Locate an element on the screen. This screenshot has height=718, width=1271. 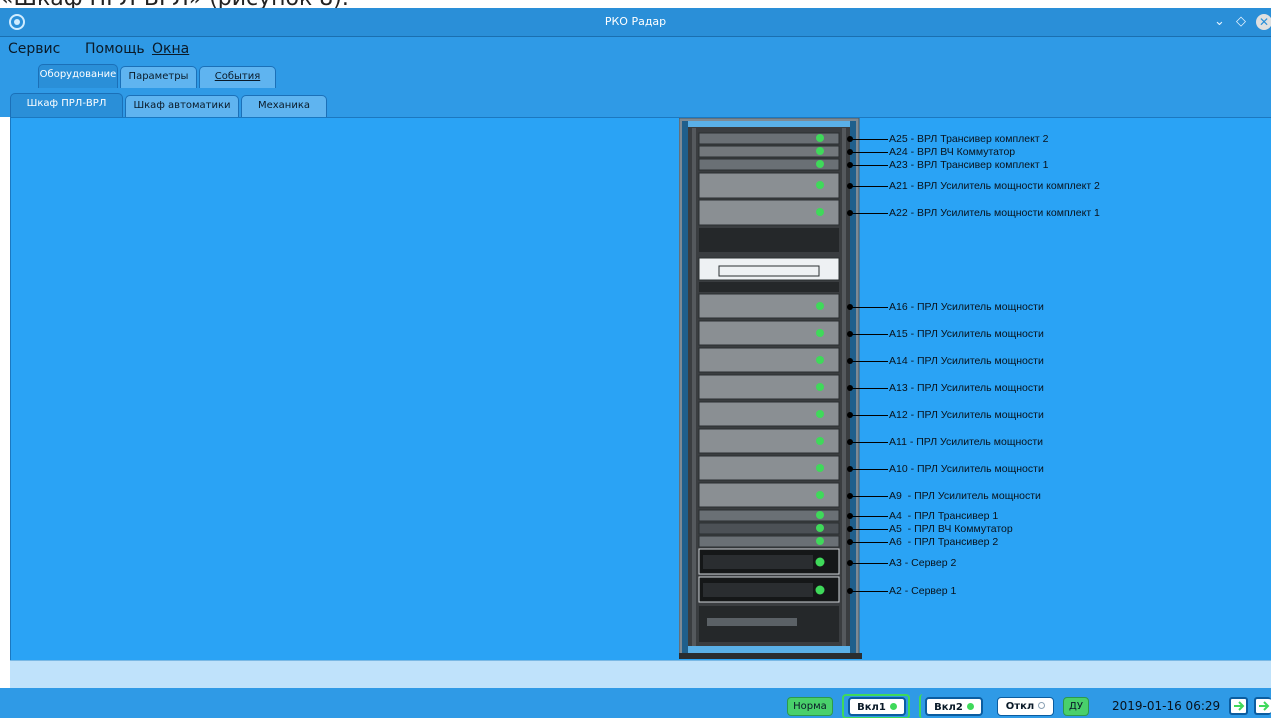
label-a25: A25 - ВРЛ Трансивер комплект 2 is located at coordinates (969, 139).